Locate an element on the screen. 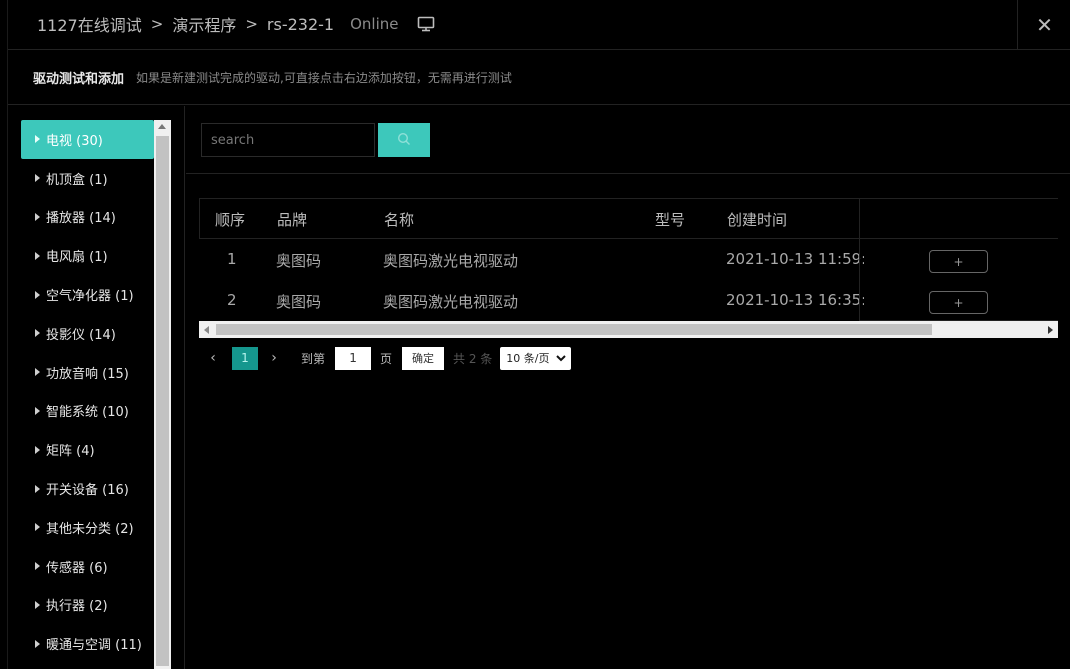  close-icon: ✕ is located at coordinates (1044, 25).